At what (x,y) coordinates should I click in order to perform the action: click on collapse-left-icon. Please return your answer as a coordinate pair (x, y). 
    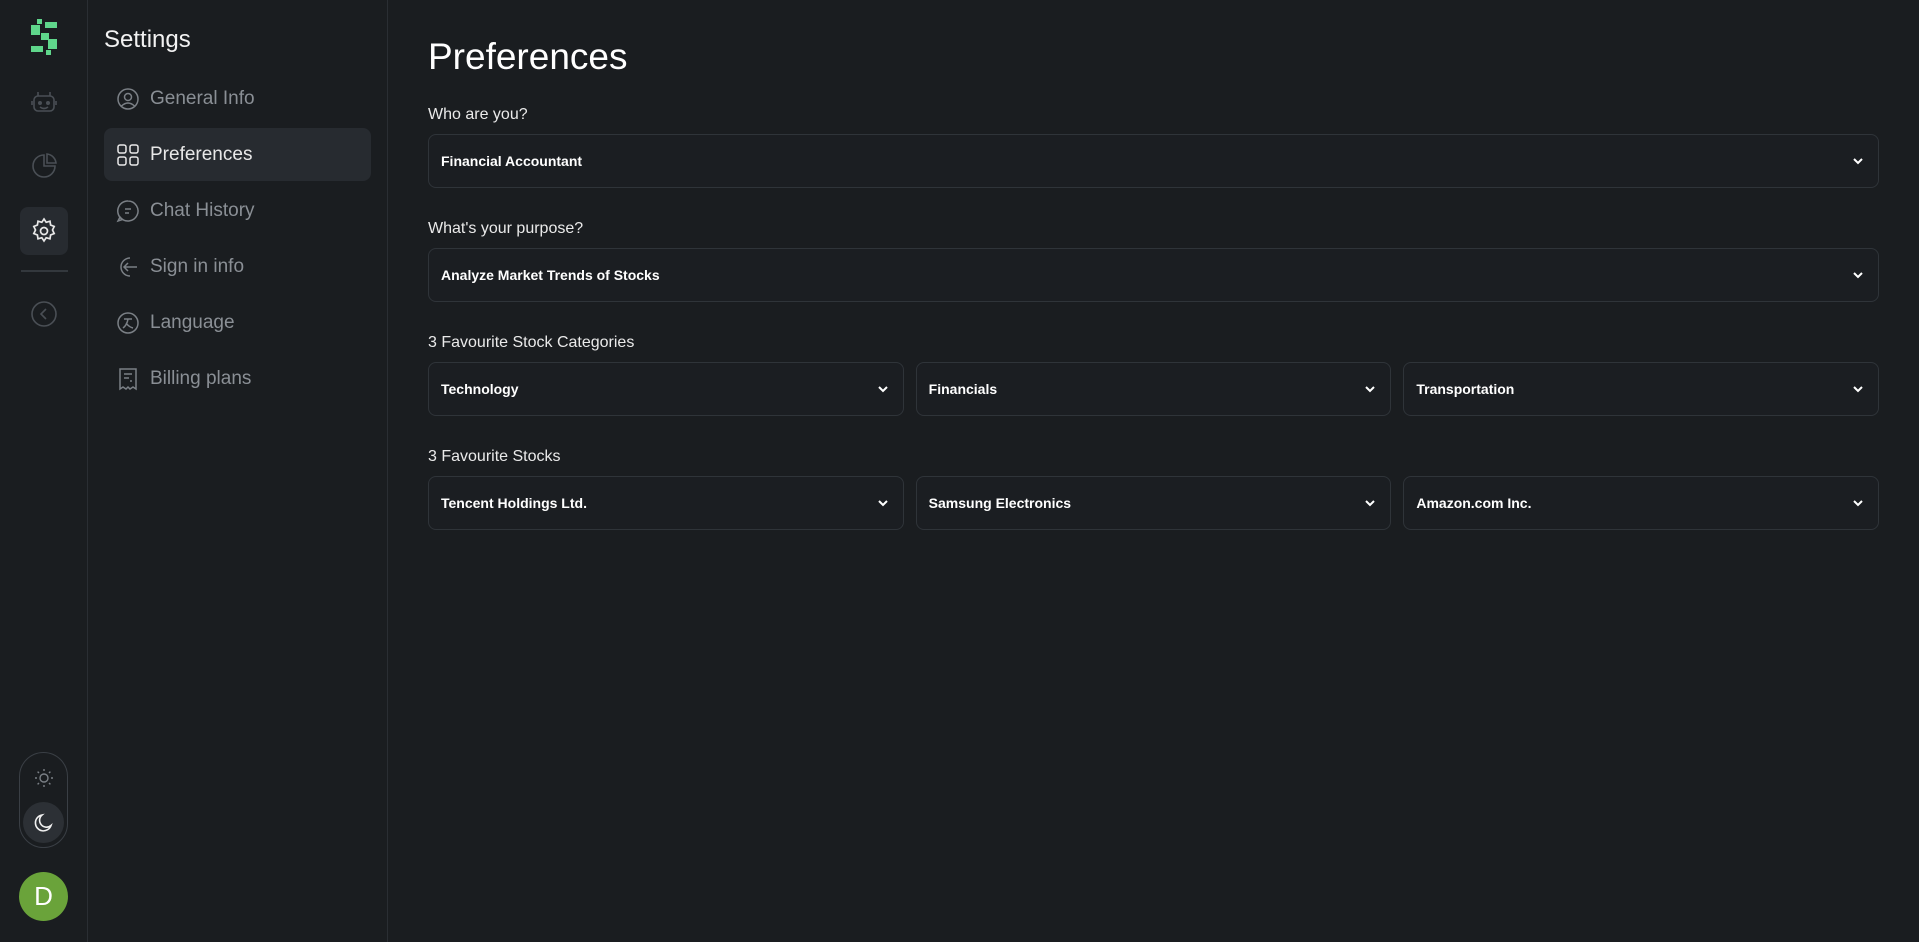
    Looking at the image, I should click on (44, 314).